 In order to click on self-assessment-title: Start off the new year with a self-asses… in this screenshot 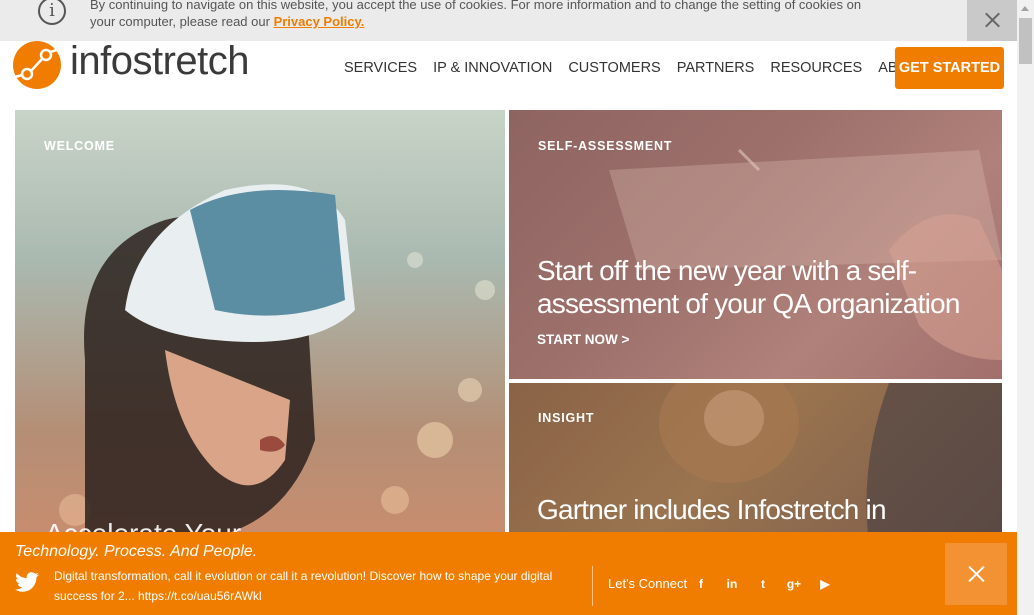, I will do `click(748, 287)`.